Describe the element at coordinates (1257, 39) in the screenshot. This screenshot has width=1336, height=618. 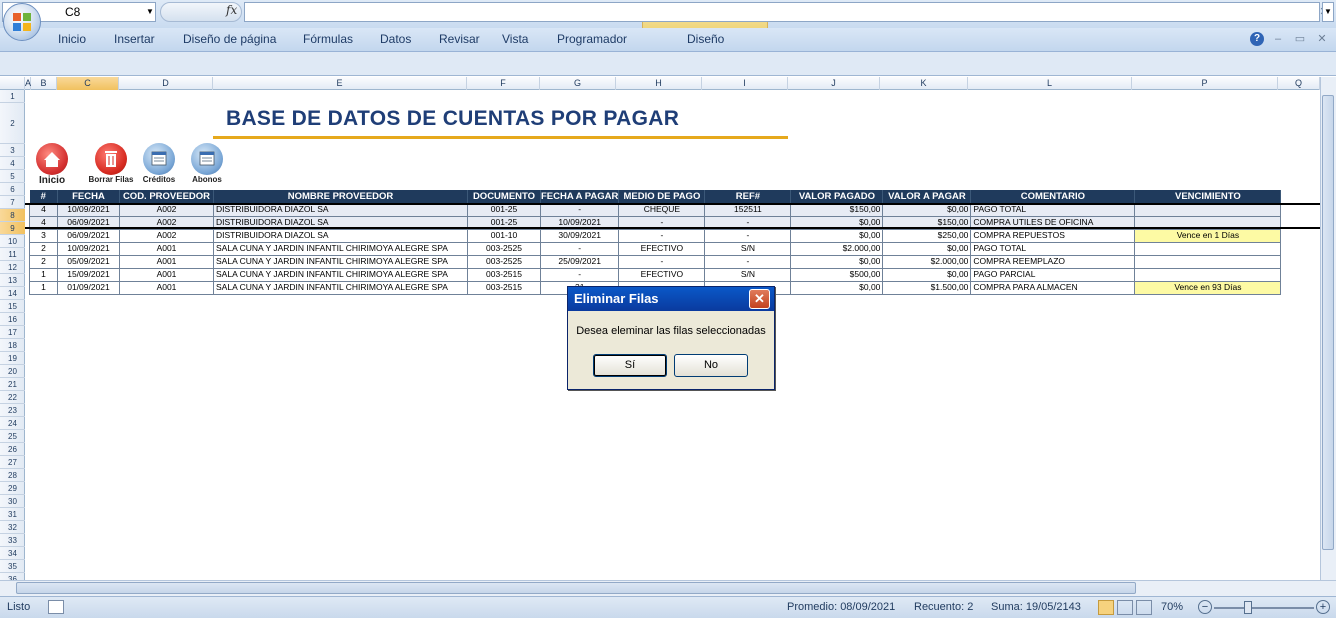
I see `help-icon: ?` at that location.